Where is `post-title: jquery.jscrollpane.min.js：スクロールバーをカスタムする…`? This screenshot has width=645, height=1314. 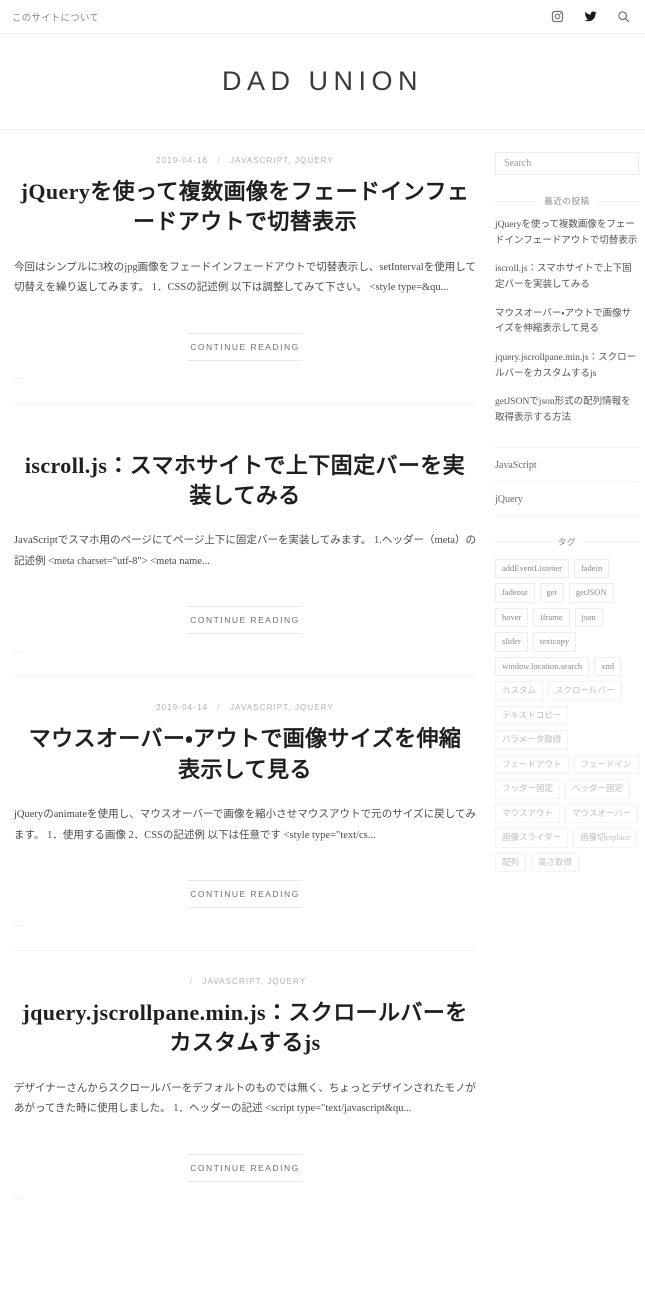 post-title: jquery.jscrollpane.min.js：スクロールバーをカスタムする… is located at coordinates (245, 1028).